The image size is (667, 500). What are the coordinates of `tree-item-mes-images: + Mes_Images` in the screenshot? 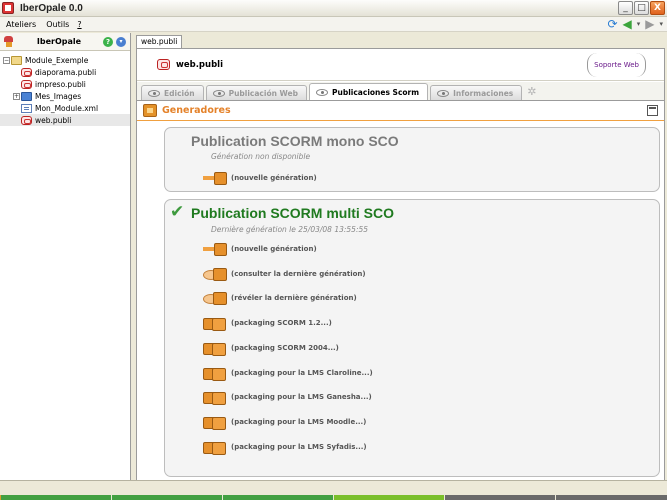 It's located at (65, 96).